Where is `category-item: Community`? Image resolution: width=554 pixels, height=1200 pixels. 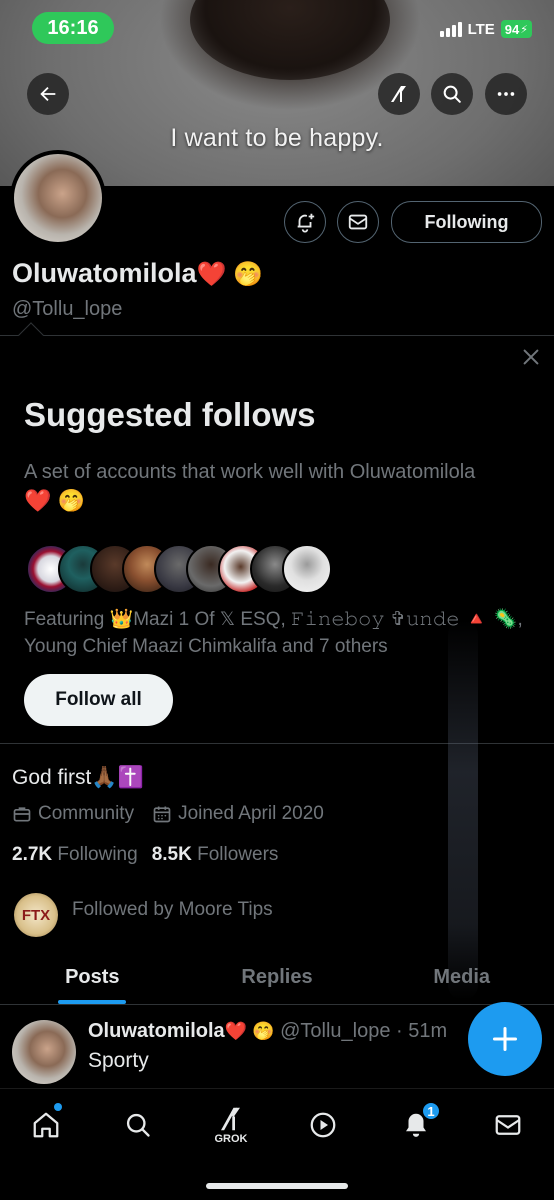 category-item: Community is located at coordinates (73, 814).